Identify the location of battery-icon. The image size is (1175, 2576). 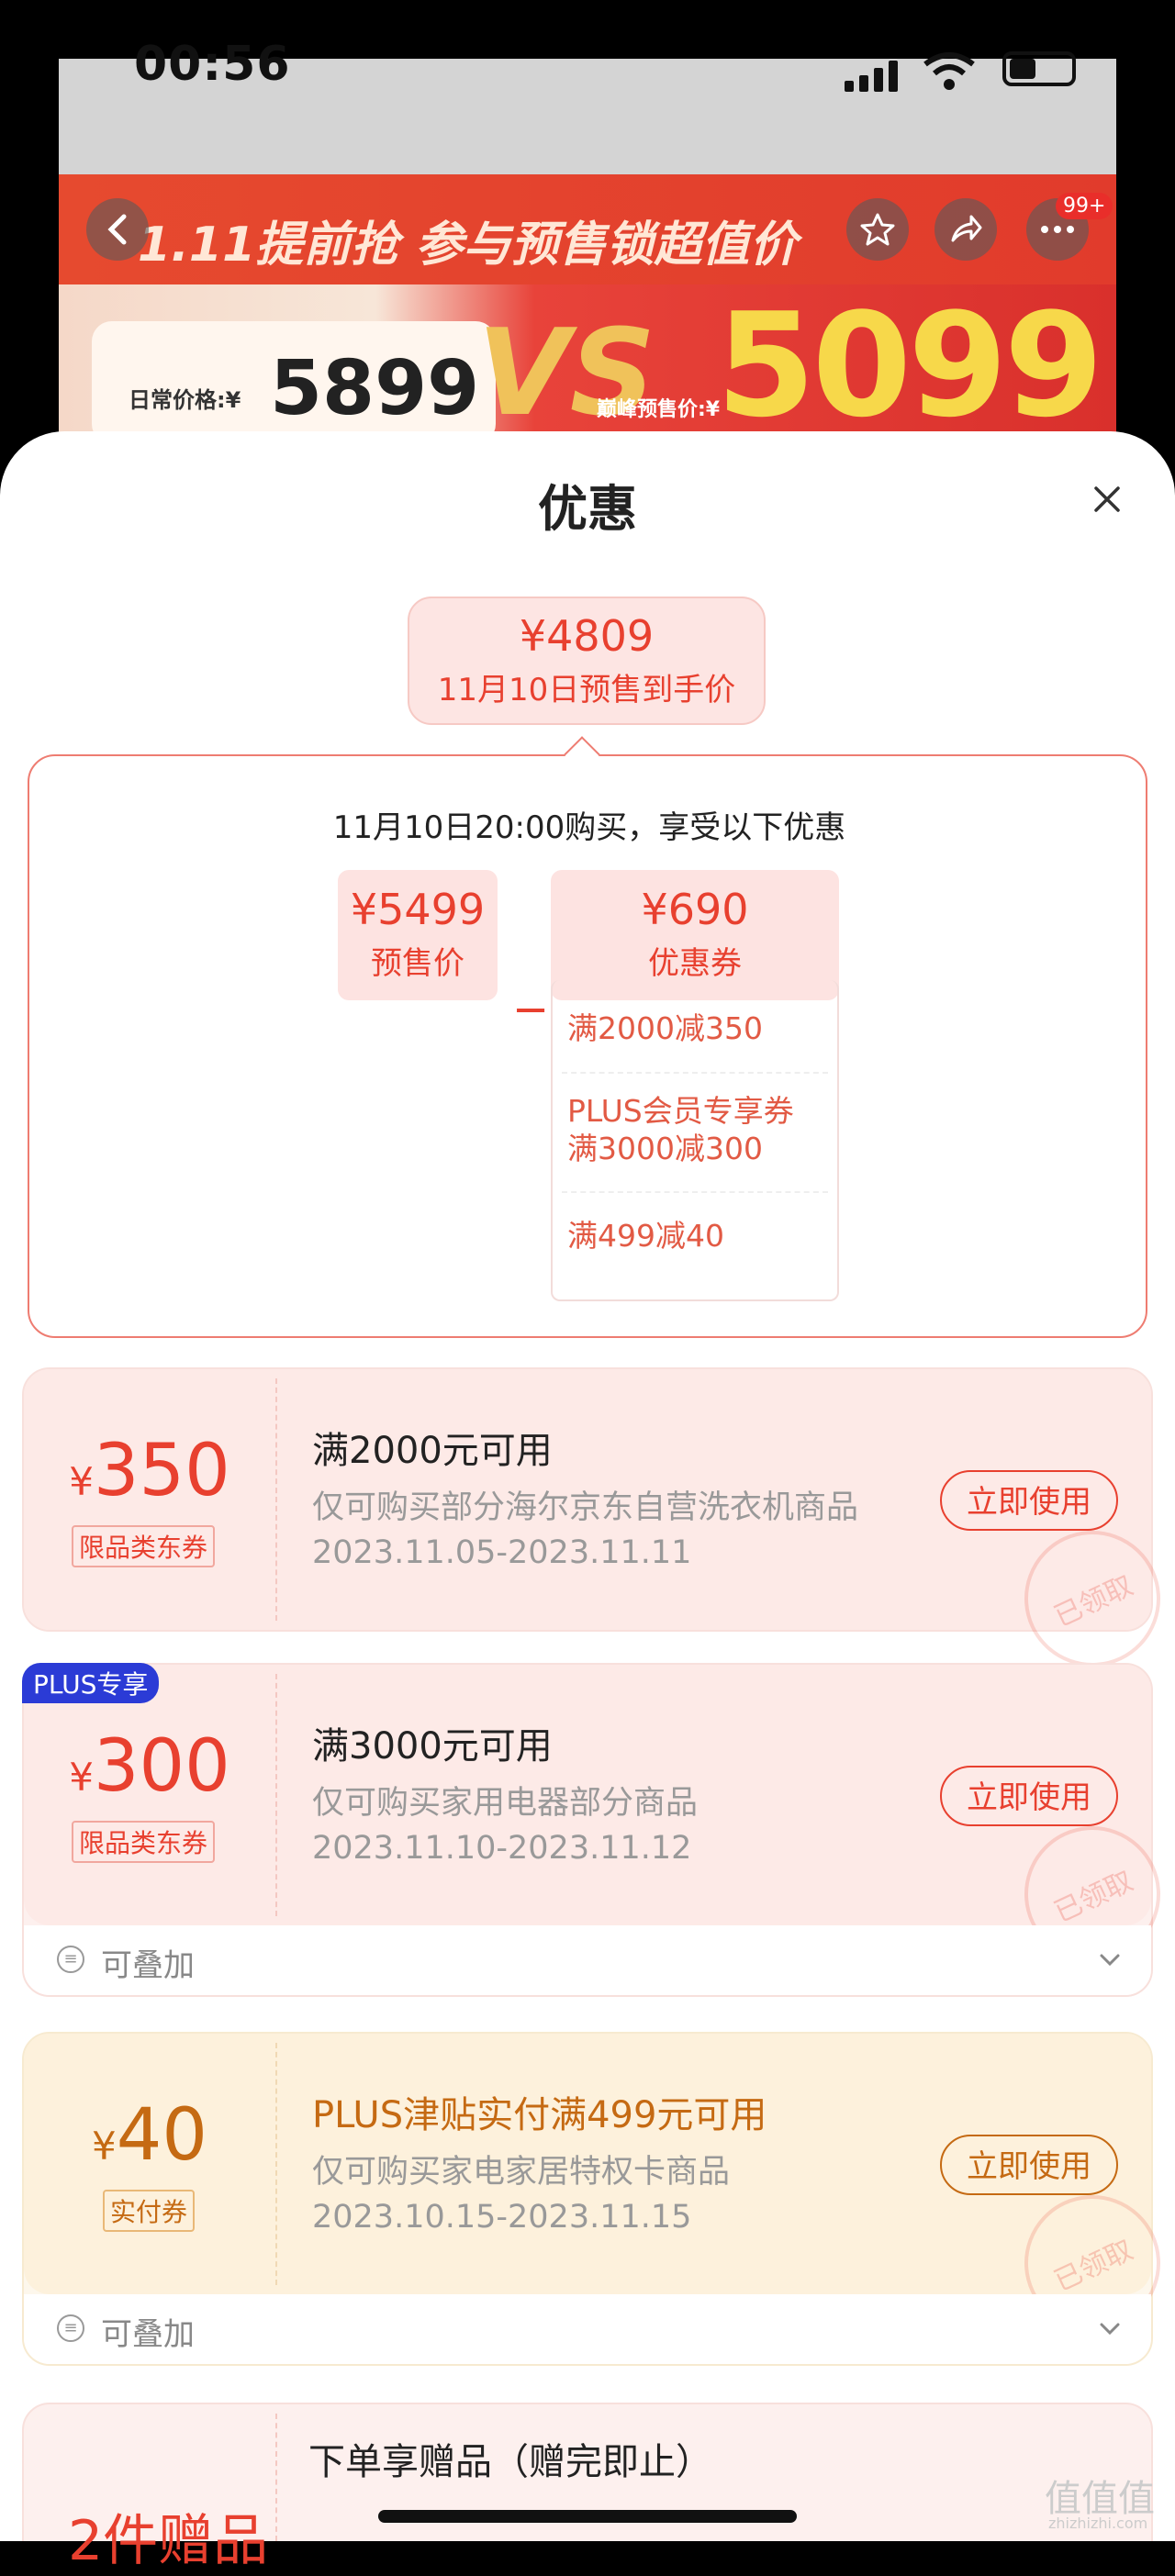
(1039, 68).